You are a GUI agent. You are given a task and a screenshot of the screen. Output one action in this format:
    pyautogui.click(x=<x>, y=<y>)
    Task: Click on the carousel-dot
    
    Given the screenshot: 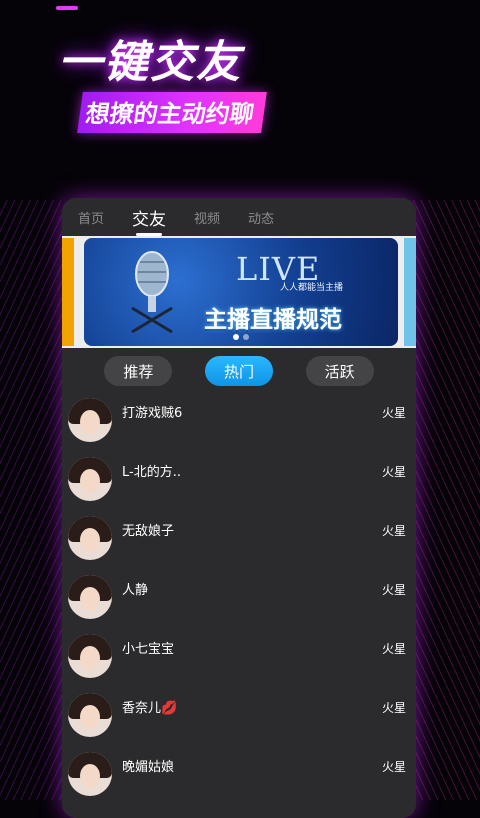 What is the action you would take?
    pyautogui.click(x=246, y=337)
    